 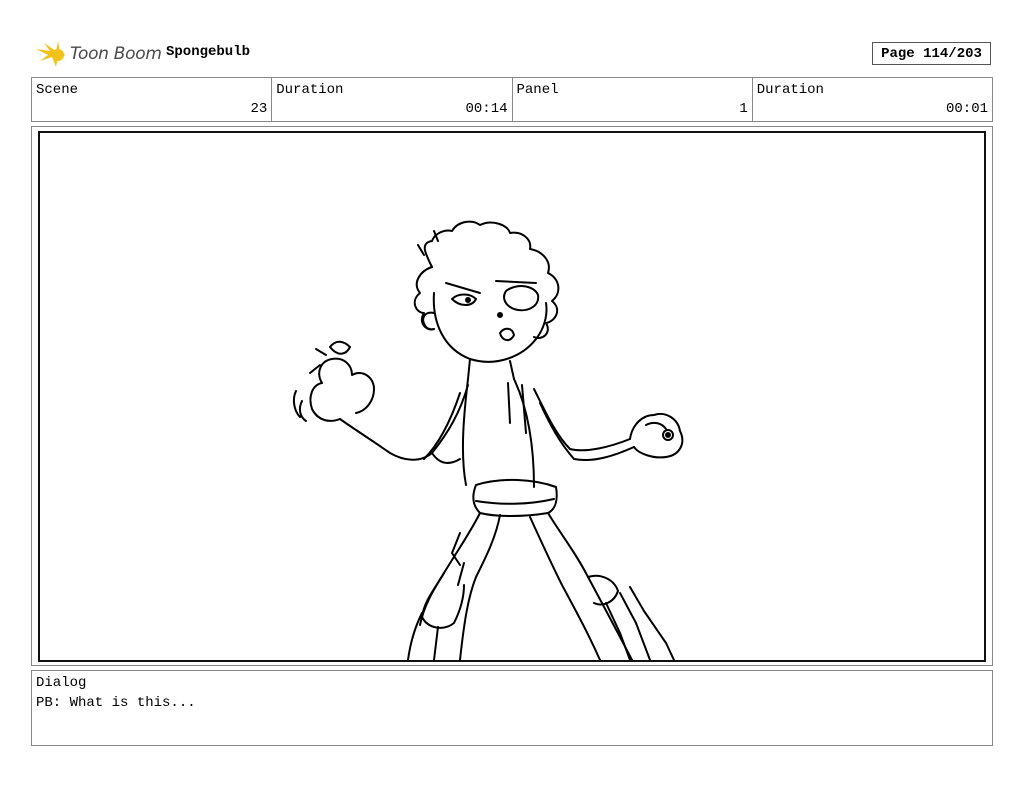 What do you see at coordinates (61, 683) in the screenshot?
I see `dialog-label: Dialog` at bounding box center [61, 683].